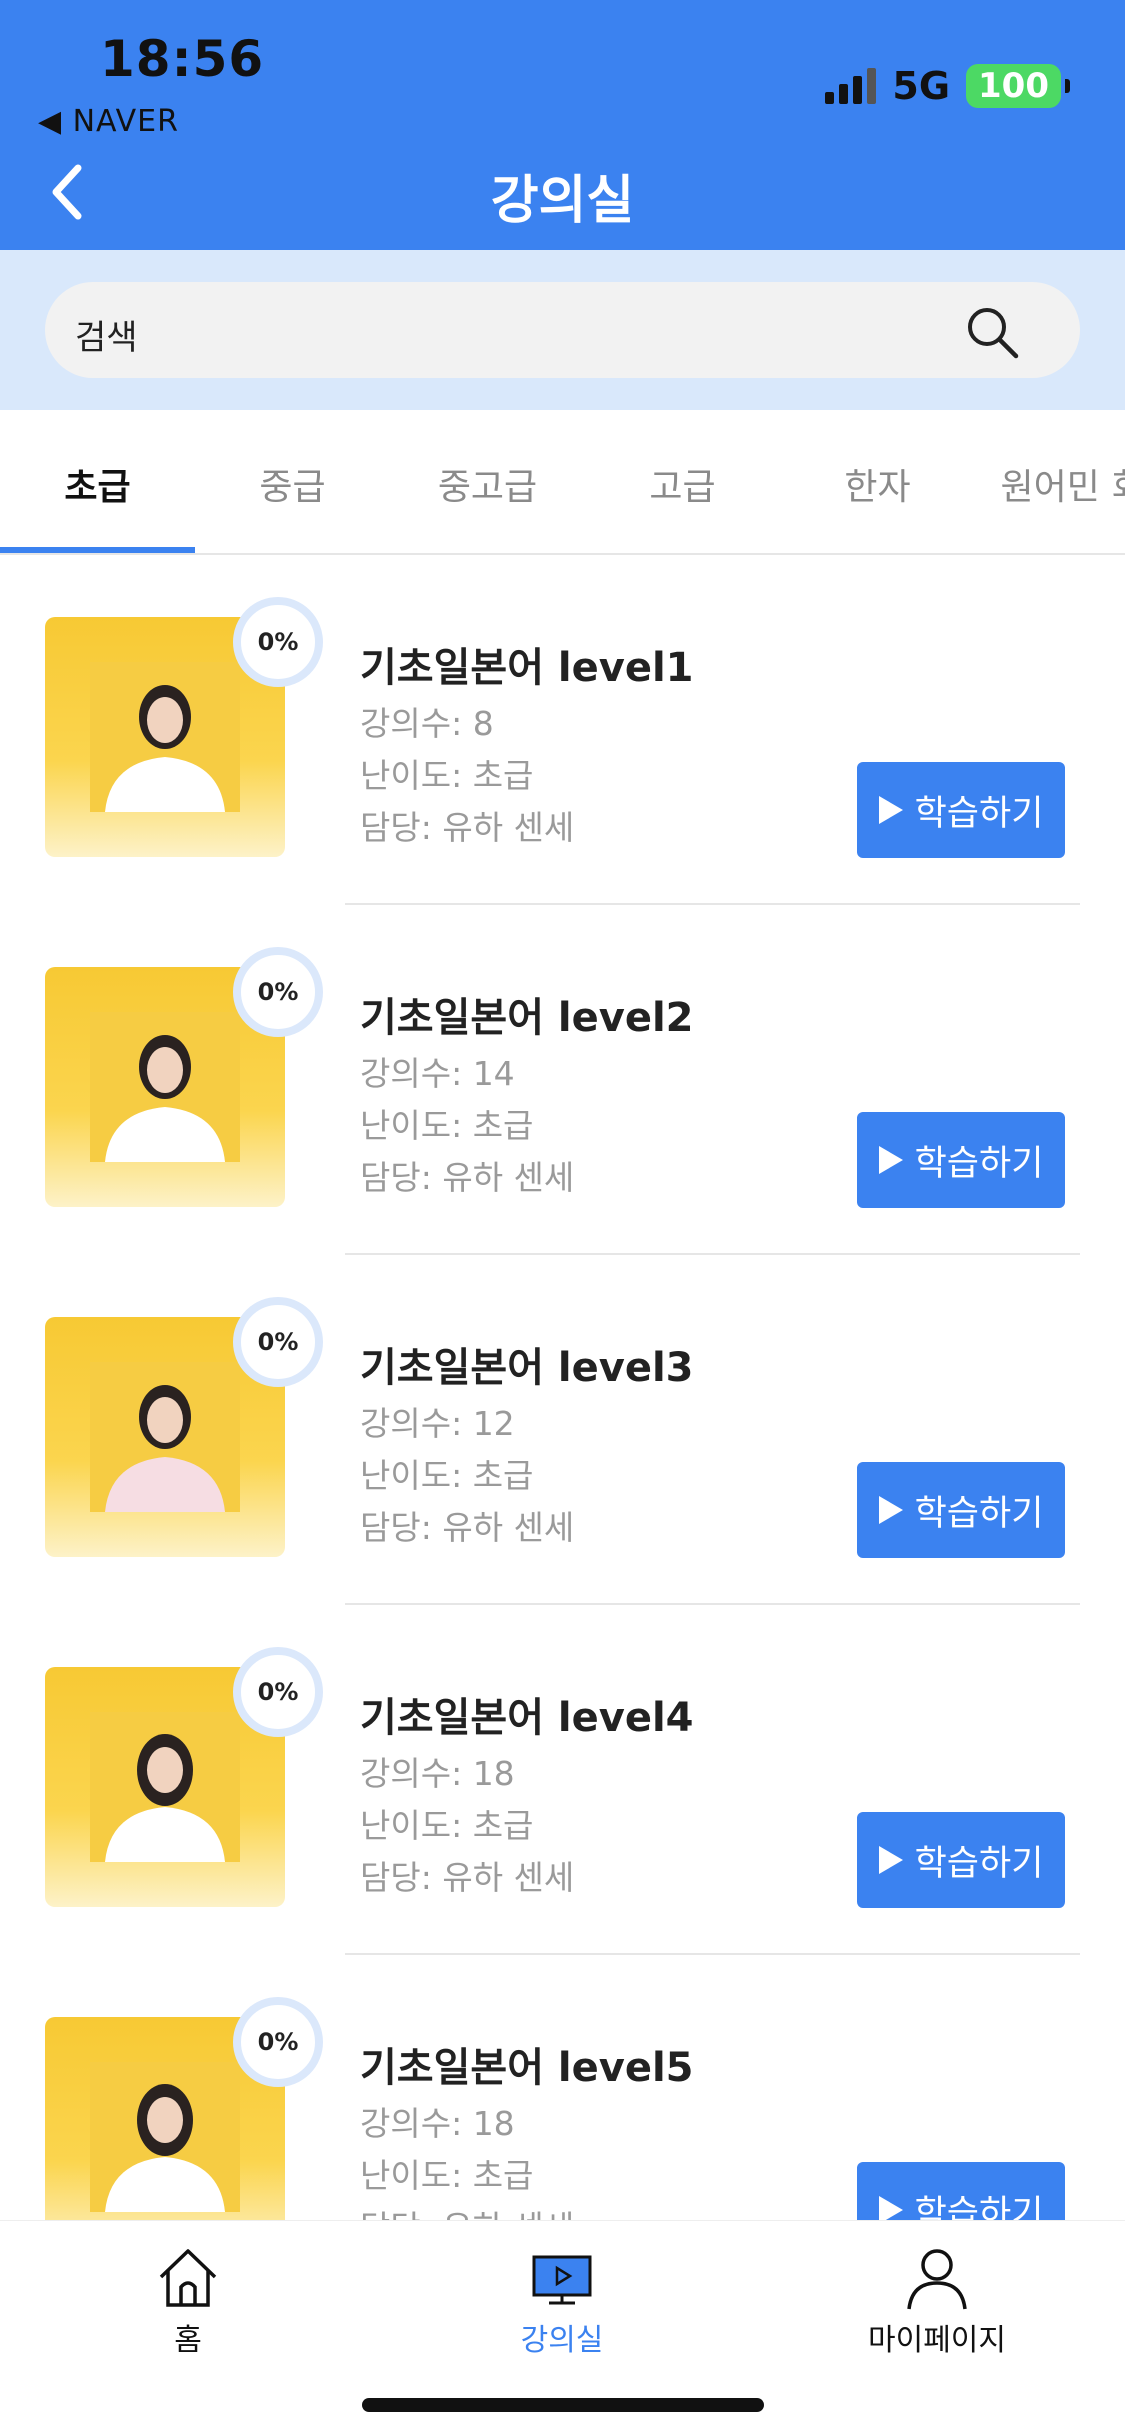 This screenshot has width=1125, height=2436. Describe the element at coordinates (562, 2280) in the screenshot. I see `classroom-icon` at that location.